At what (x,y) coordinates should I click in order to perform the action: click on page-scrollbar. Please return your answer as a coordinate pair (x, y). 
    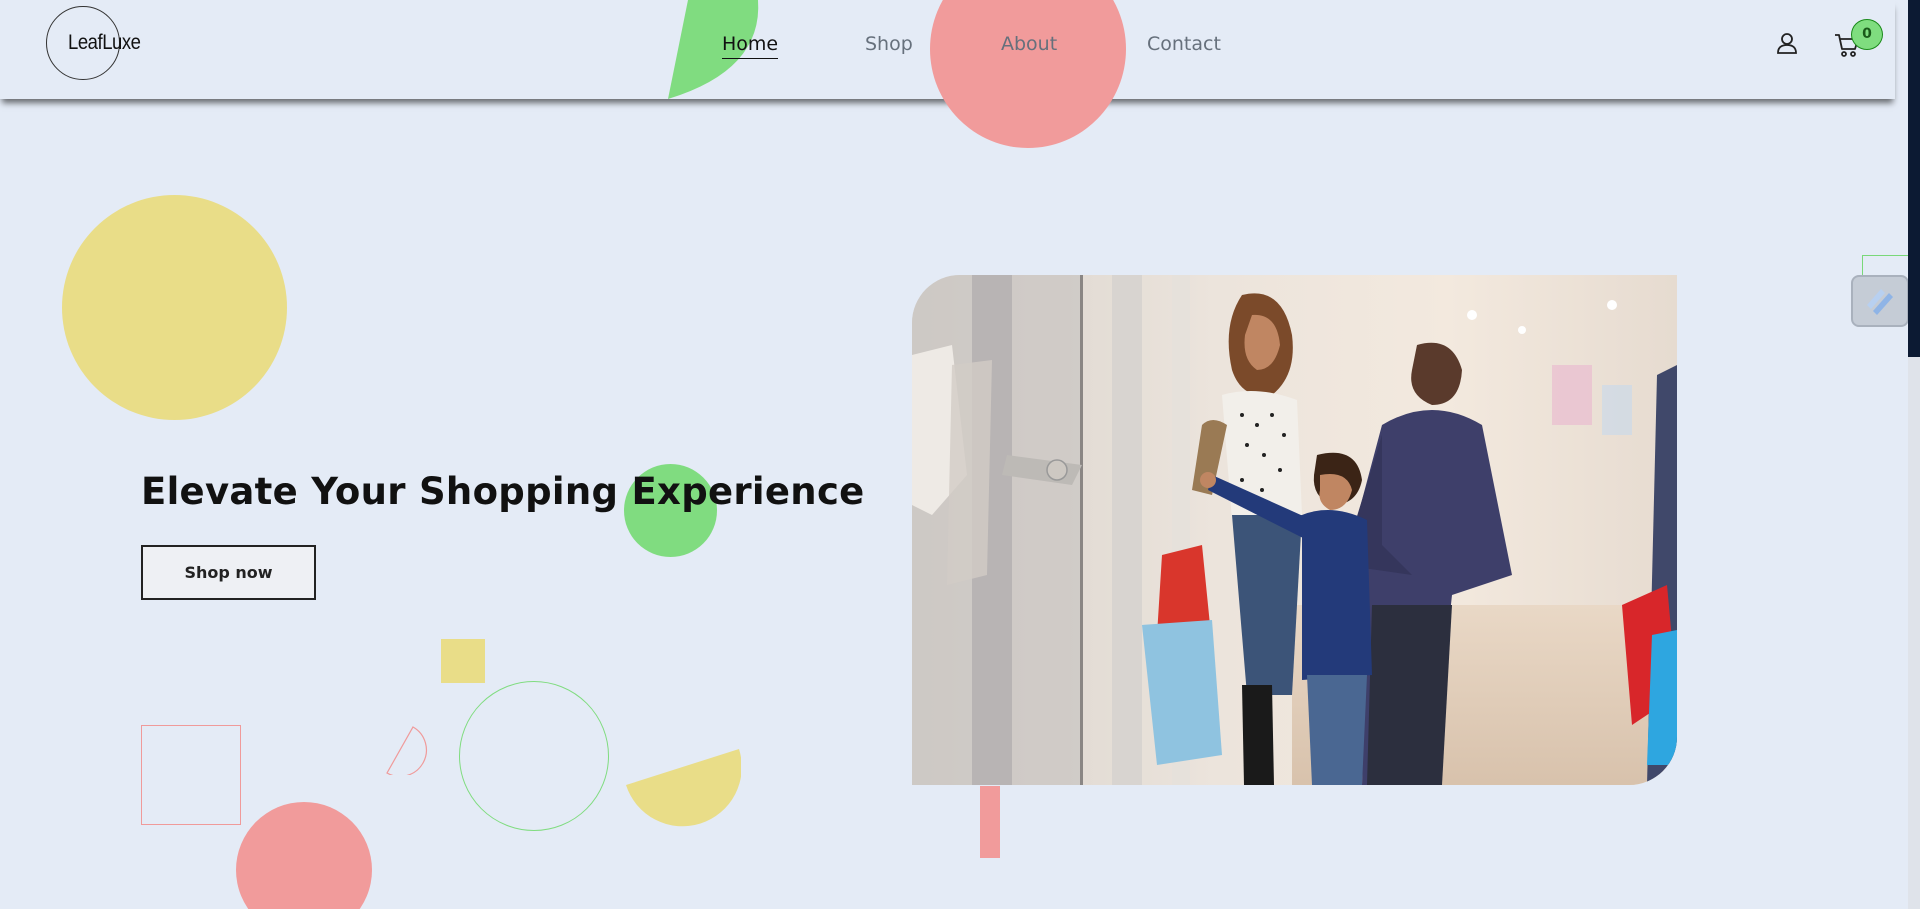
    Looking at the image, I should click on (1914, 454).